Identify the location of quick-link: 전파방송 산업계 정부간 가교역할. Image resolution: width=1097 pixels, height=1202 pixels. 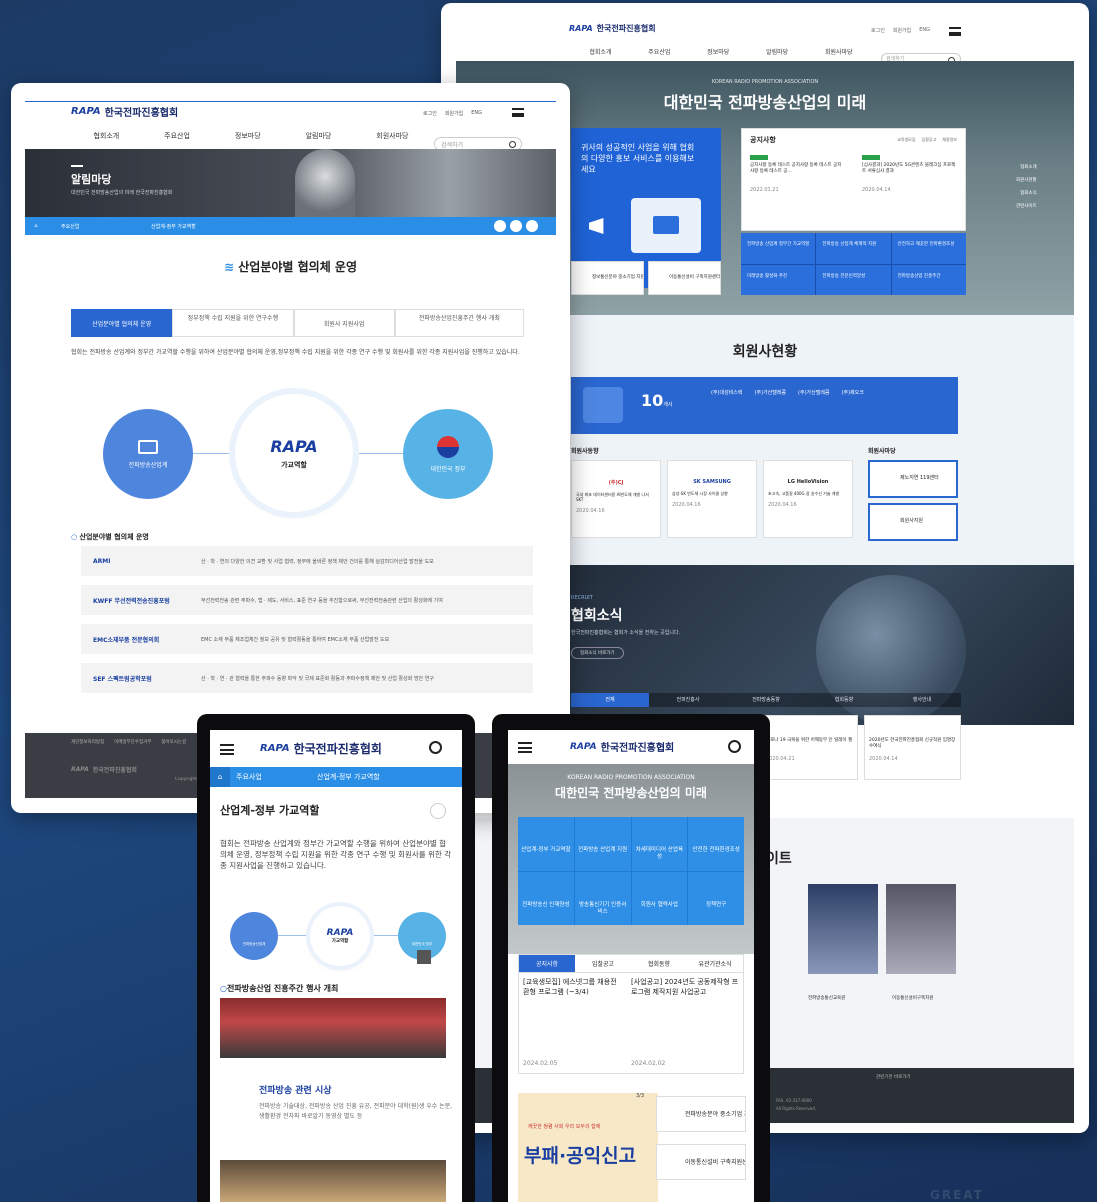
(778, 248).